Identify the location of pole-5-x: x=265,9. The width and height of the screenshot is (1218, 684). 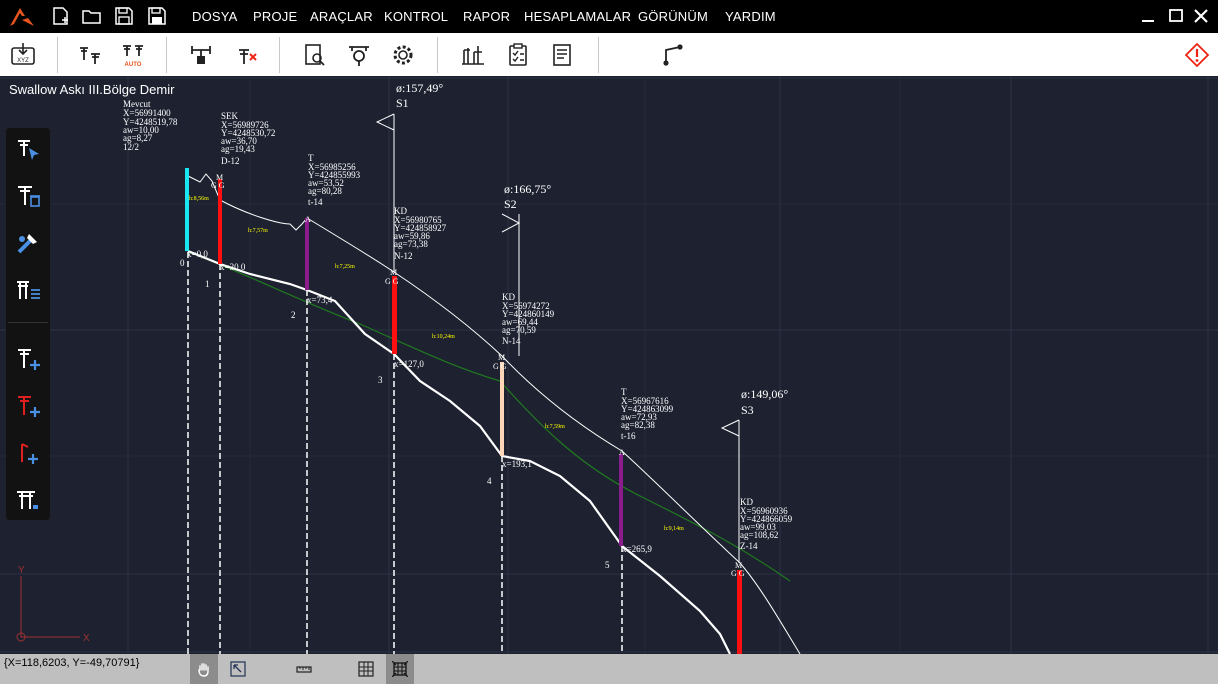
(637, 549).